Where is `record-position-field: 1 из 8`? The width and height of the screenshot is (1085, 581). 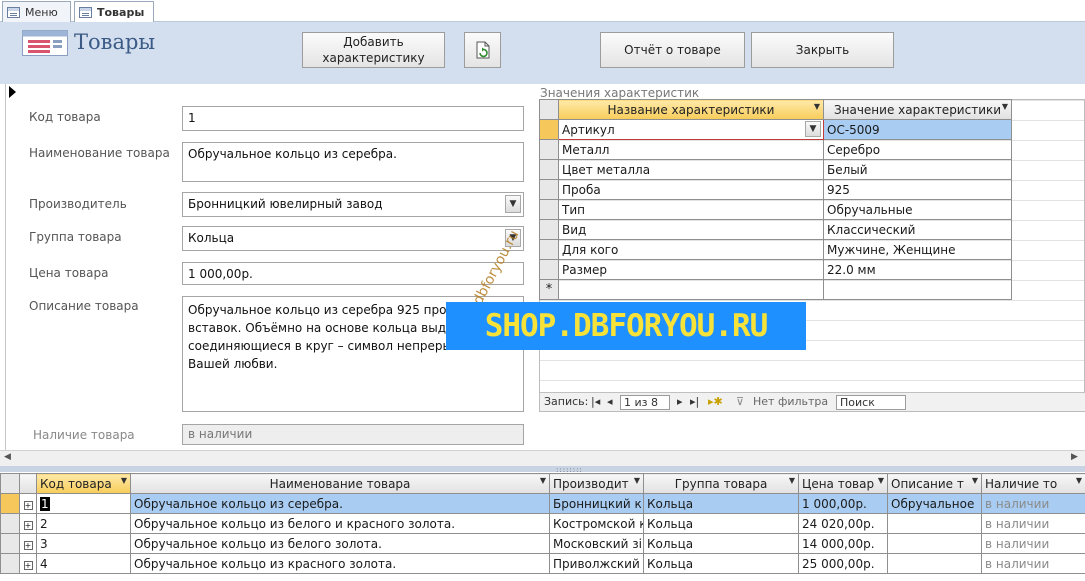
record-position-field: 1 из 8 is located at coordinates (645, 402).